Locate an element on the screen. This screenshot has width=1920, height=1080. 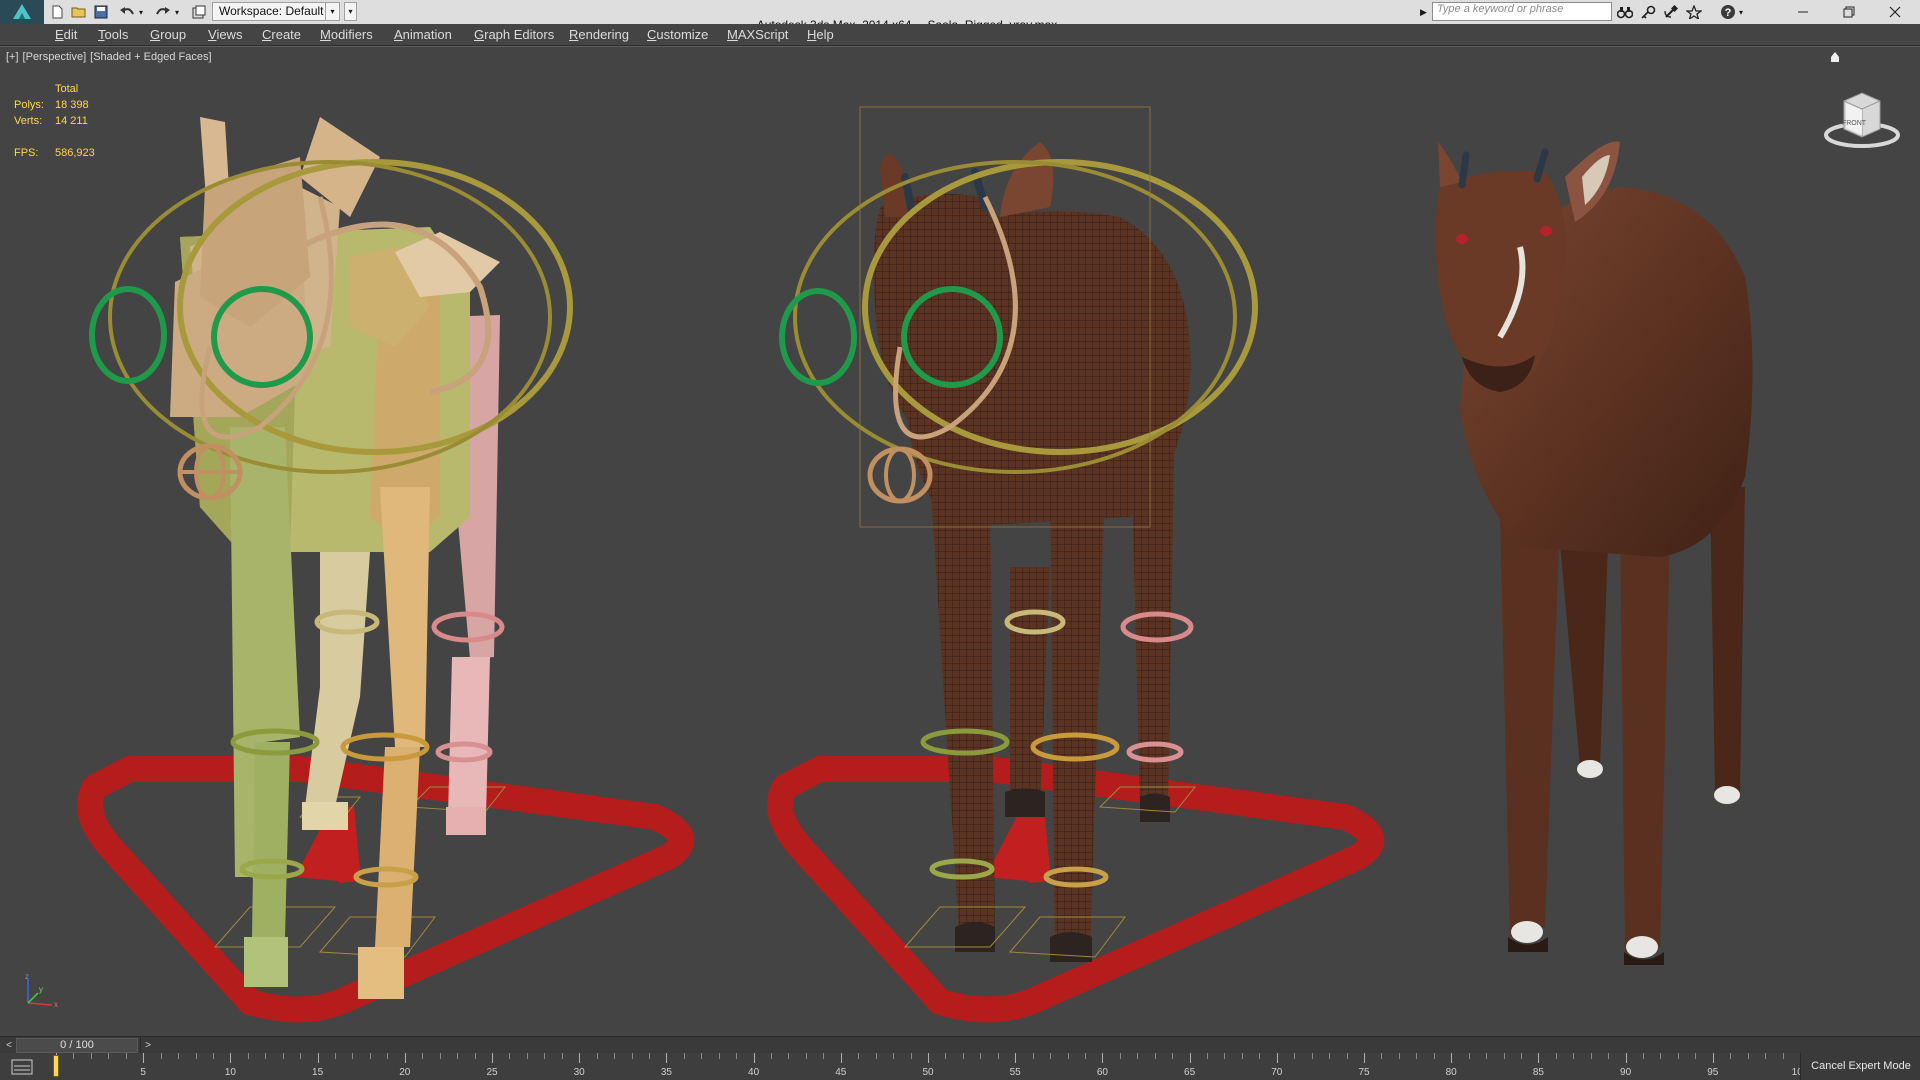
menu-create: Create is located at coordinates (281, 34).